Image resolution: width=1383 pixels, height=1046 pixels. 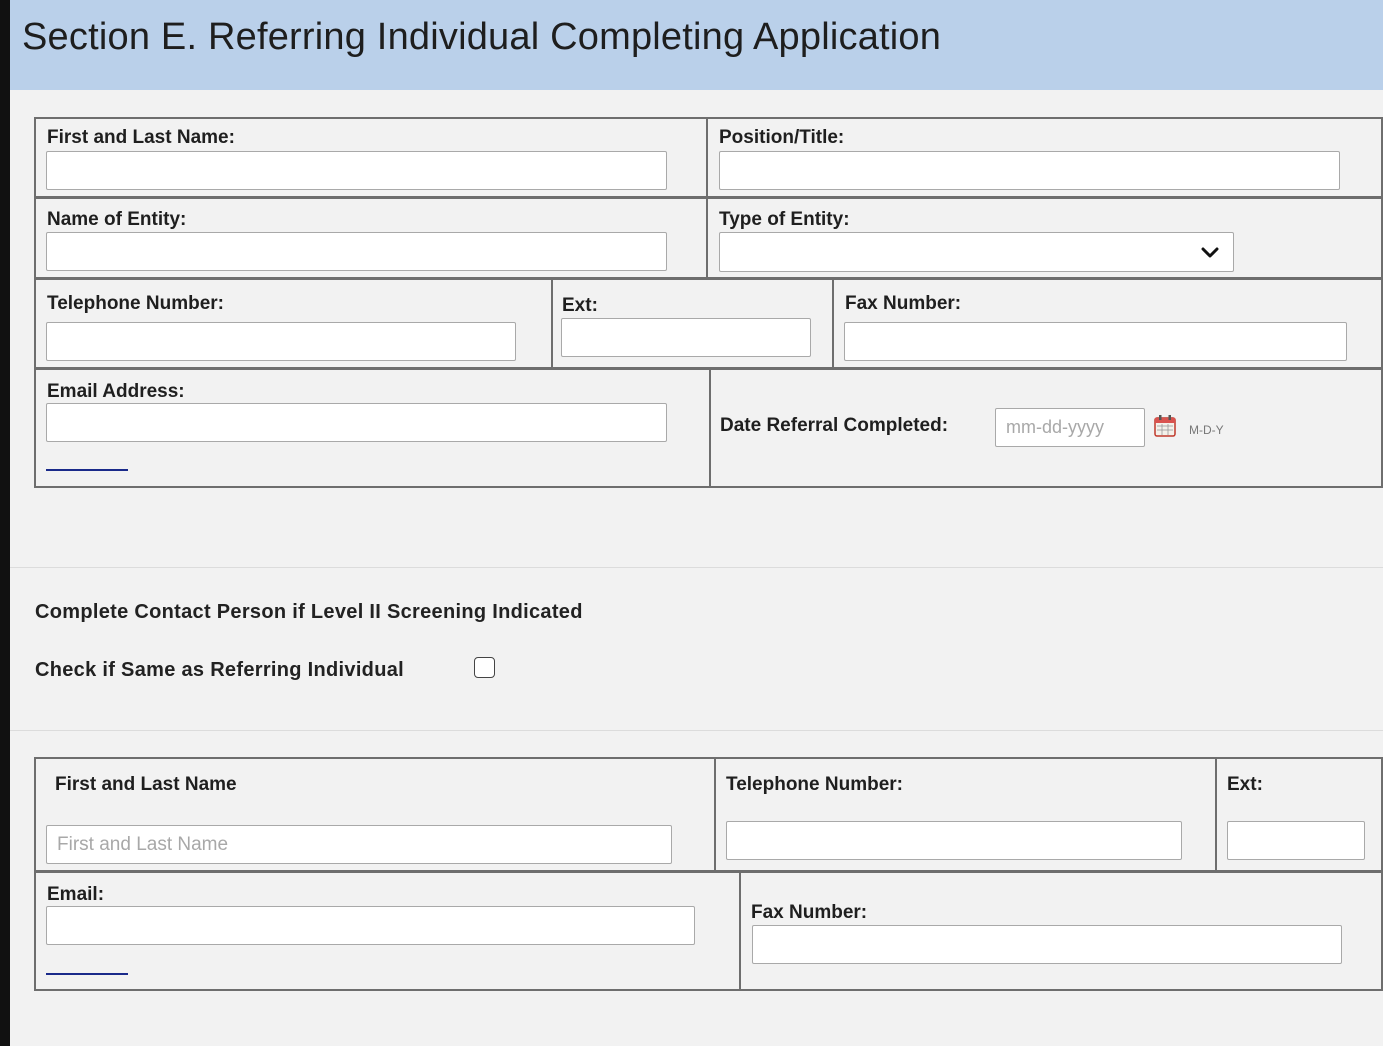 I want to click on position-title-input, so click(x=1029, y=170).